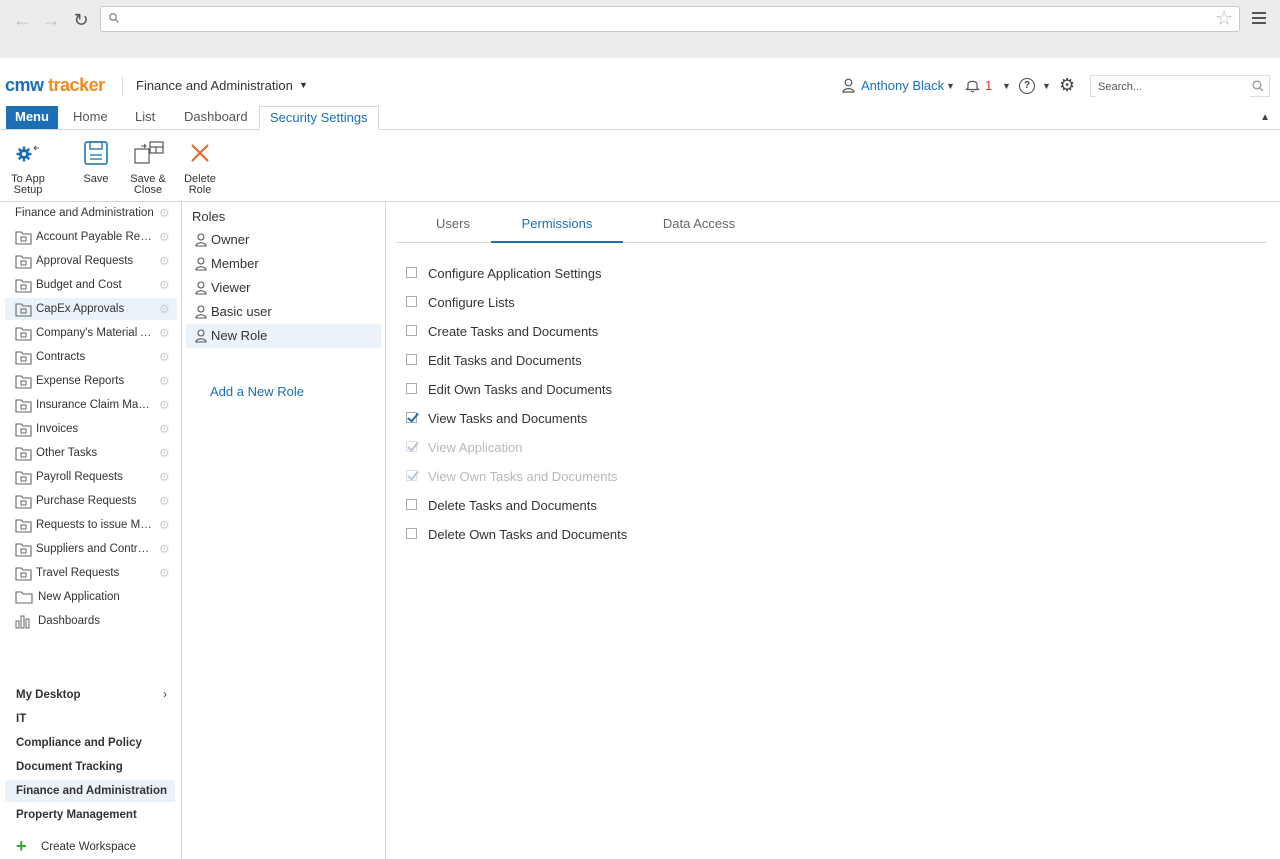 This screenshot has height=859, width=1280. I want to click on chevron-right-icon: ›, so click(165, 695).